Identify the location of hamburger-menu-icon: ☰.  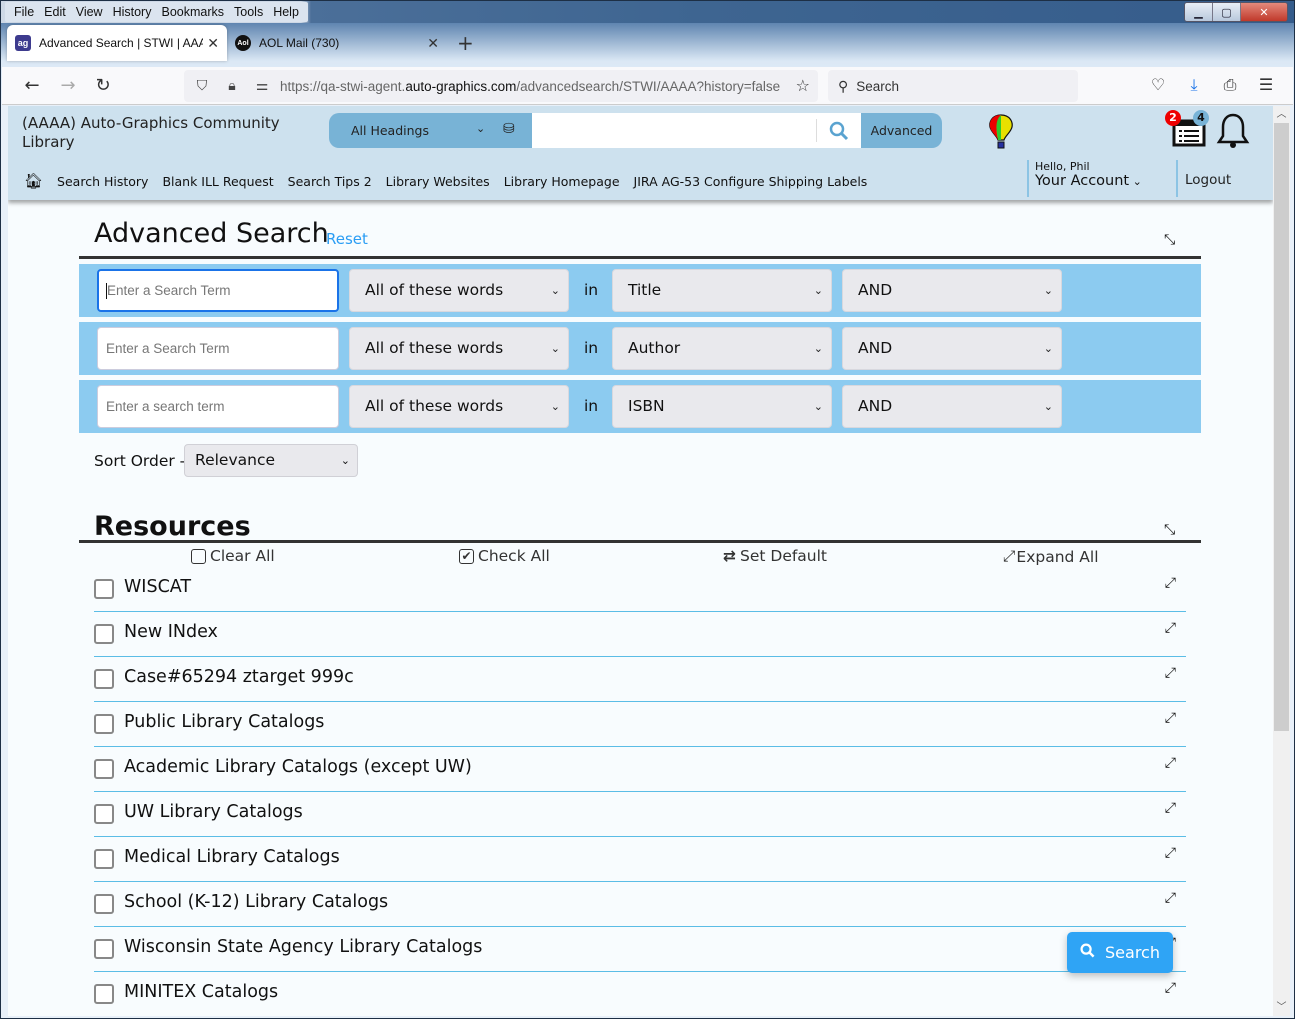
(1266, 84).